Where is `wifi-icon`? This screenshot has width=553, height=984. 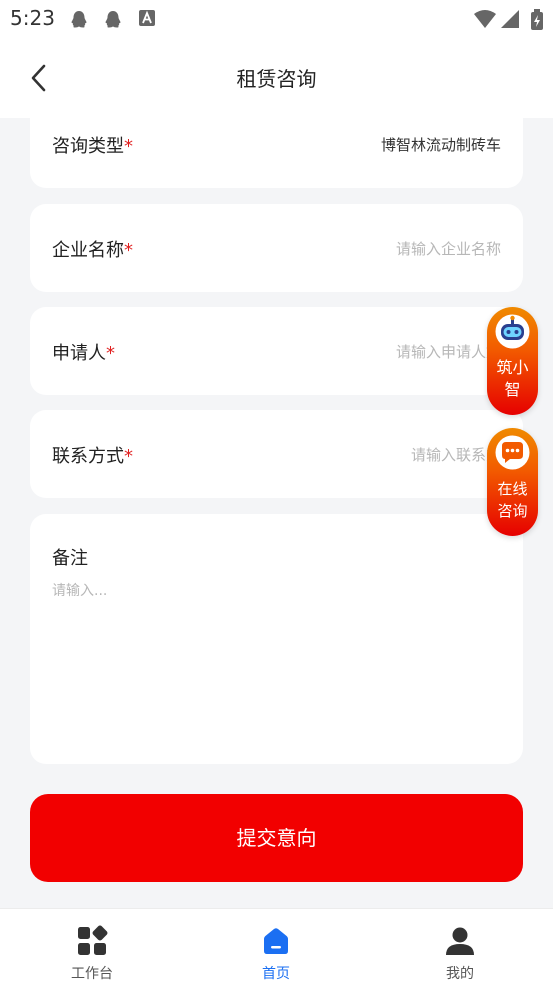 wifi-icon is located at coordinates (485, 19).